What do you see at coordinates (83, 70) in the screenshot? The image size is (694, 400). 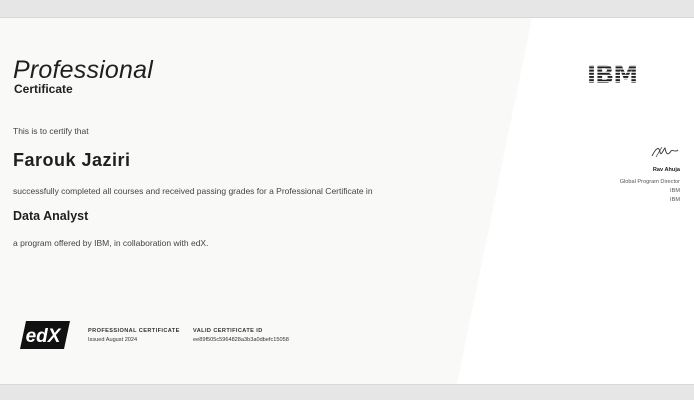 I see `certificate-title: Professional` at bounding box center [83, 70].